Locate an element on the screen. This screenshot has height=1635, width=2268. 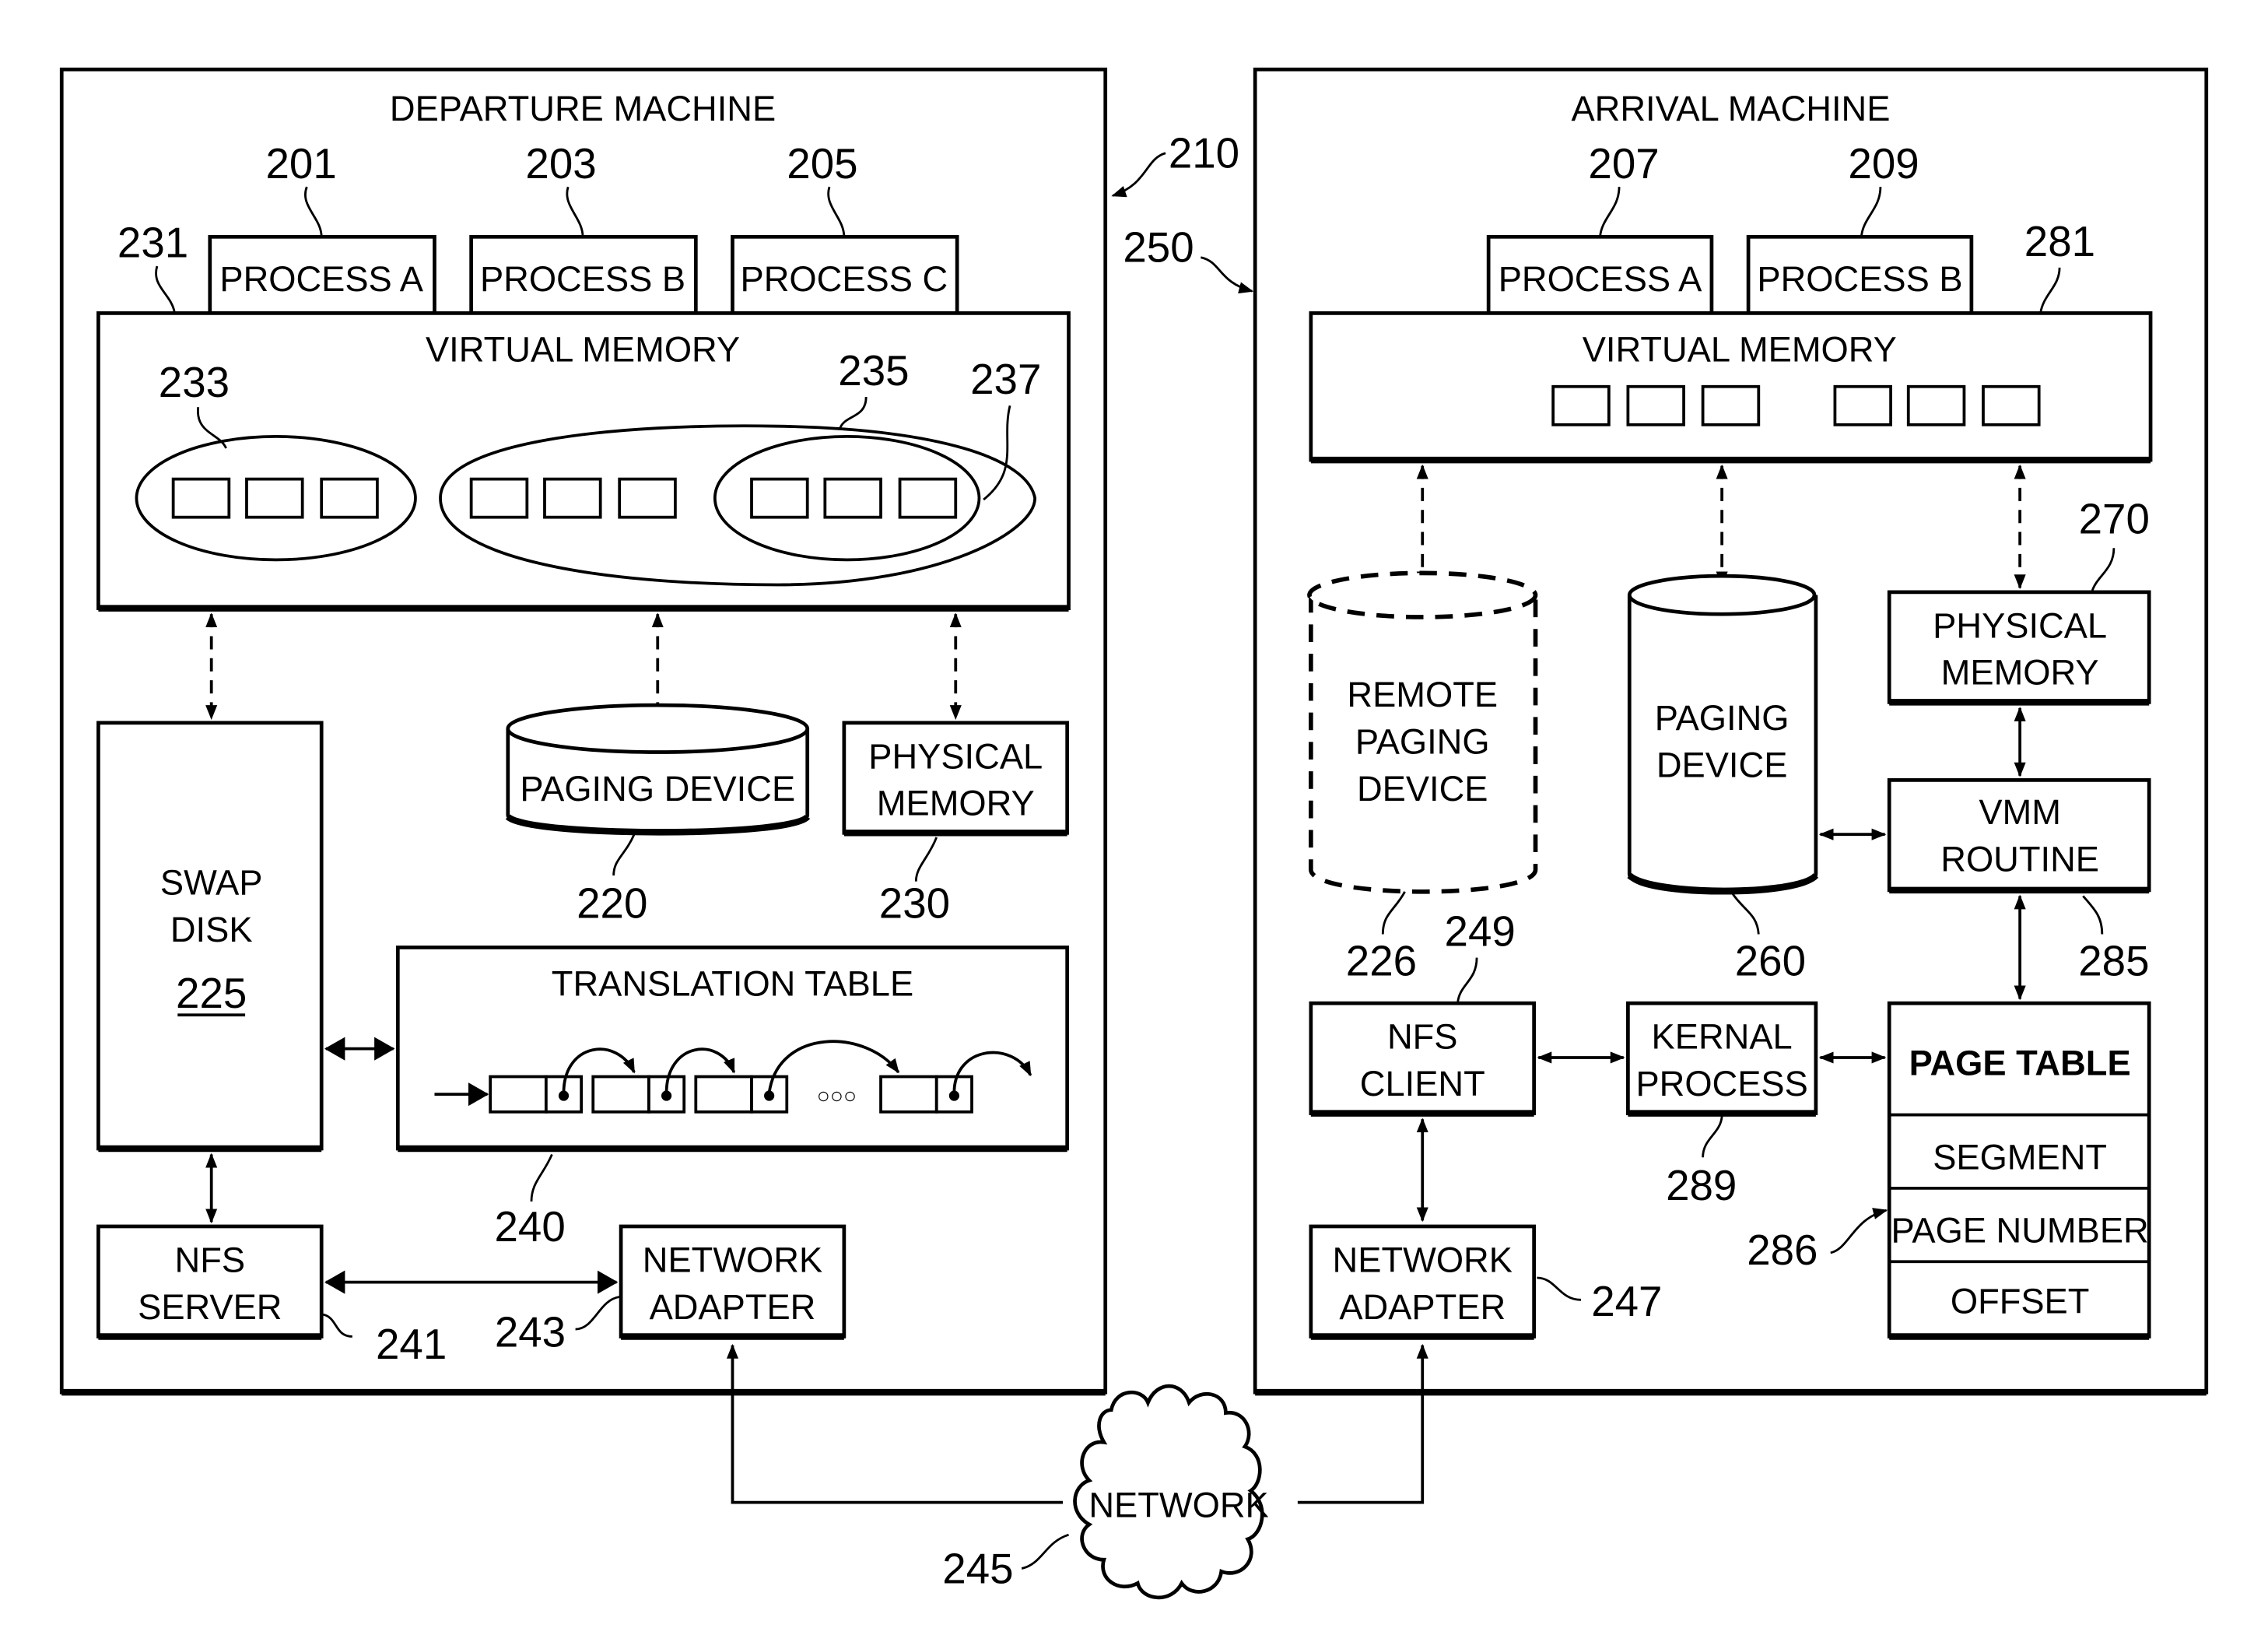
page-table-row-page-number: PAGE NUMBER is located at coordinates (2020, 1231).